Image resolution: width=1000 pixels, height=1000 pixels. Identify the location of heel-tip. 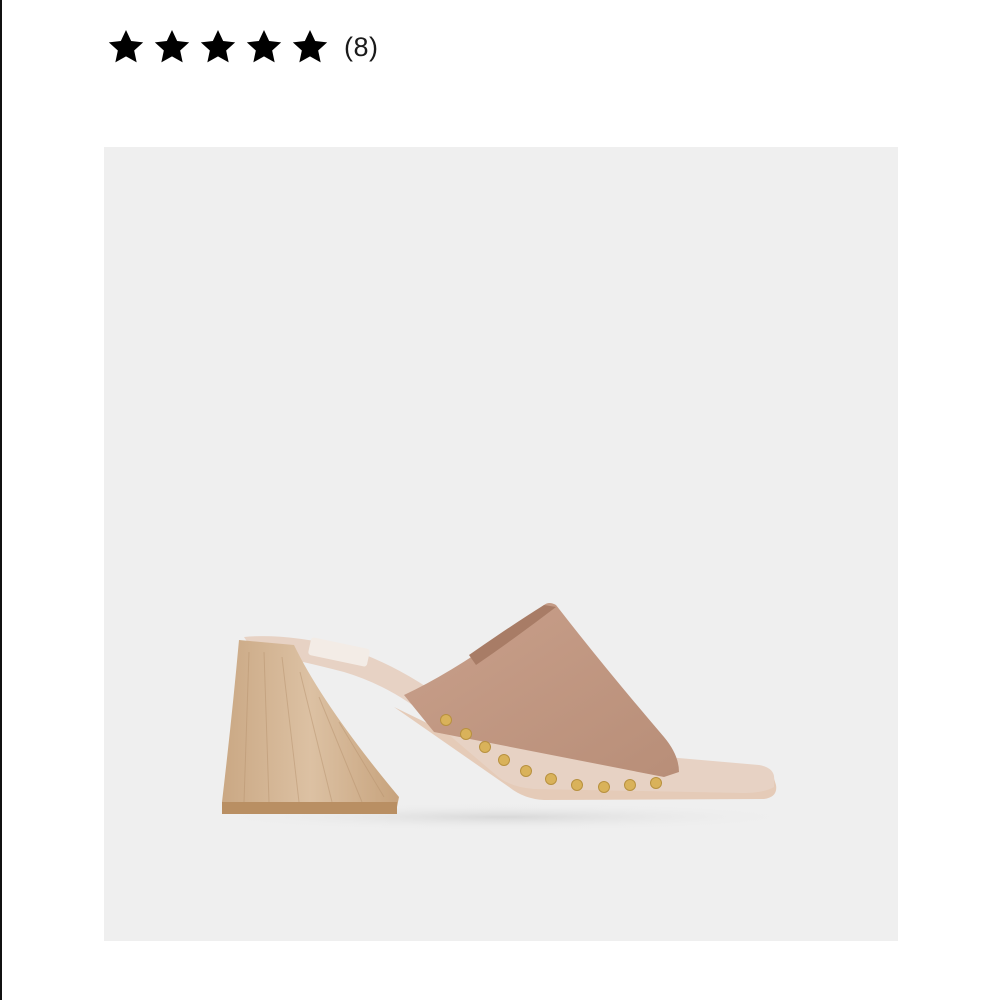
(309, 808).